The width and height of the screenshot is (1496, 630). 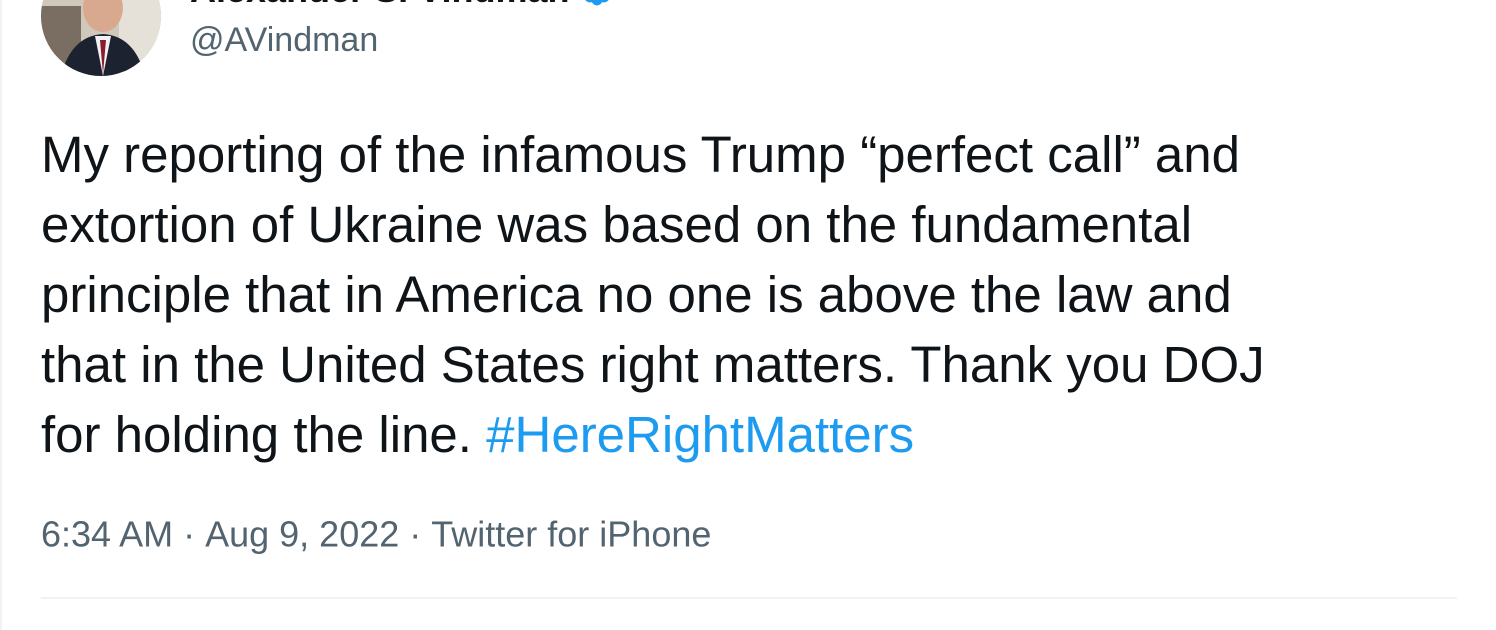 I want to click on author-handle: @AVindman, so click(x=284, y=40).